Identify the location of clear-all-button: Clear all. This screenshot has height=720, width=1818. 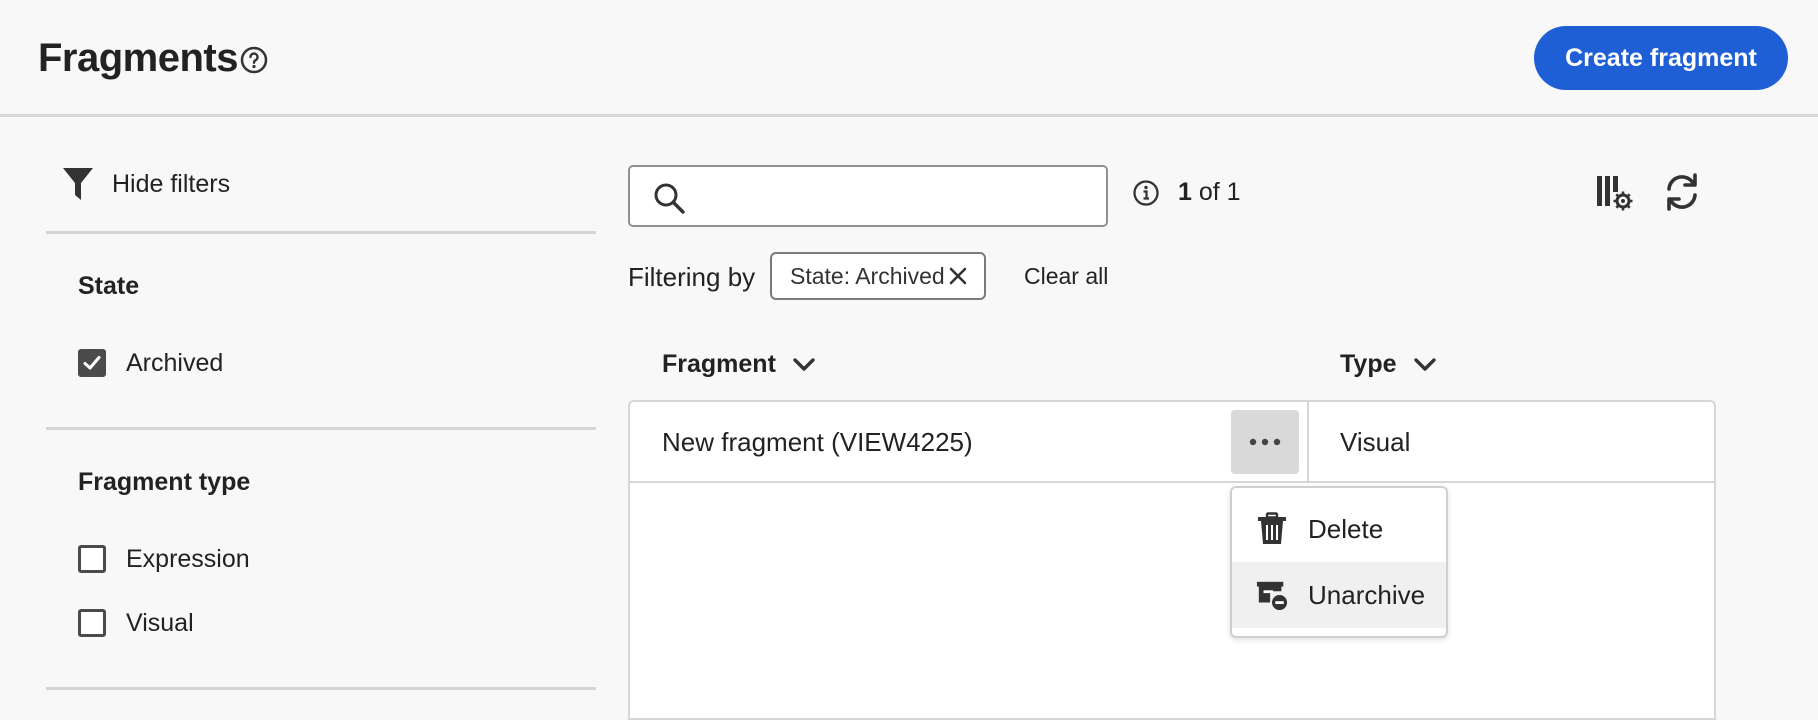
(1066, 276).